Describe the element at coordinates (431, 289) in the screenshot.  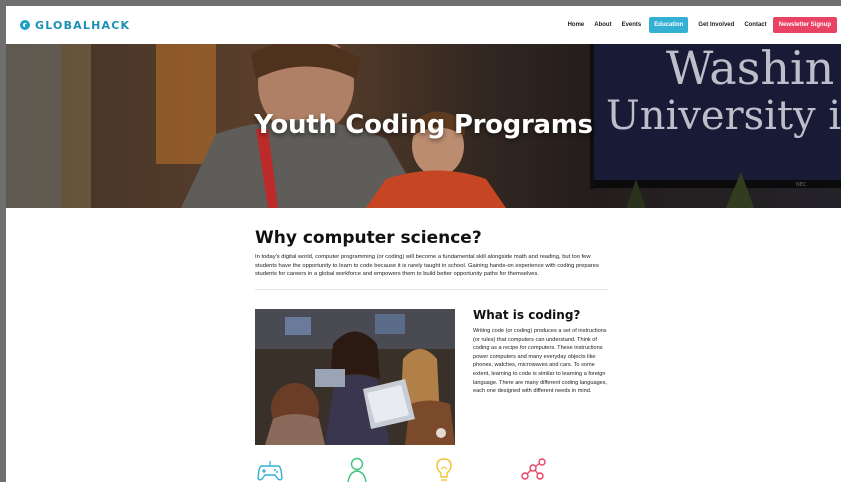
I see `section-divider` at that location.